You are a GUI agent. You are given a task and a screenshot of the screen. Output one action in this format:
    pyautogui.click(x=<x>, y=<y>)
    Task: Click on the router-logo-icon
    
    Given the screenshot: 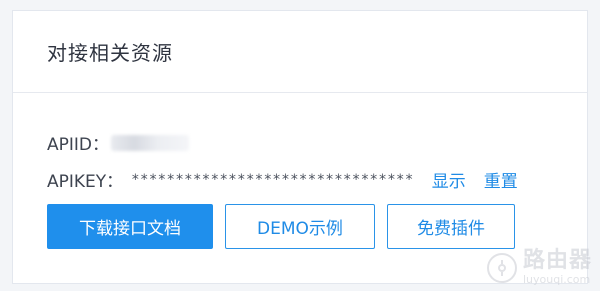 What is the action you would take?
    pyautogui.click(x=501, y=267)
    